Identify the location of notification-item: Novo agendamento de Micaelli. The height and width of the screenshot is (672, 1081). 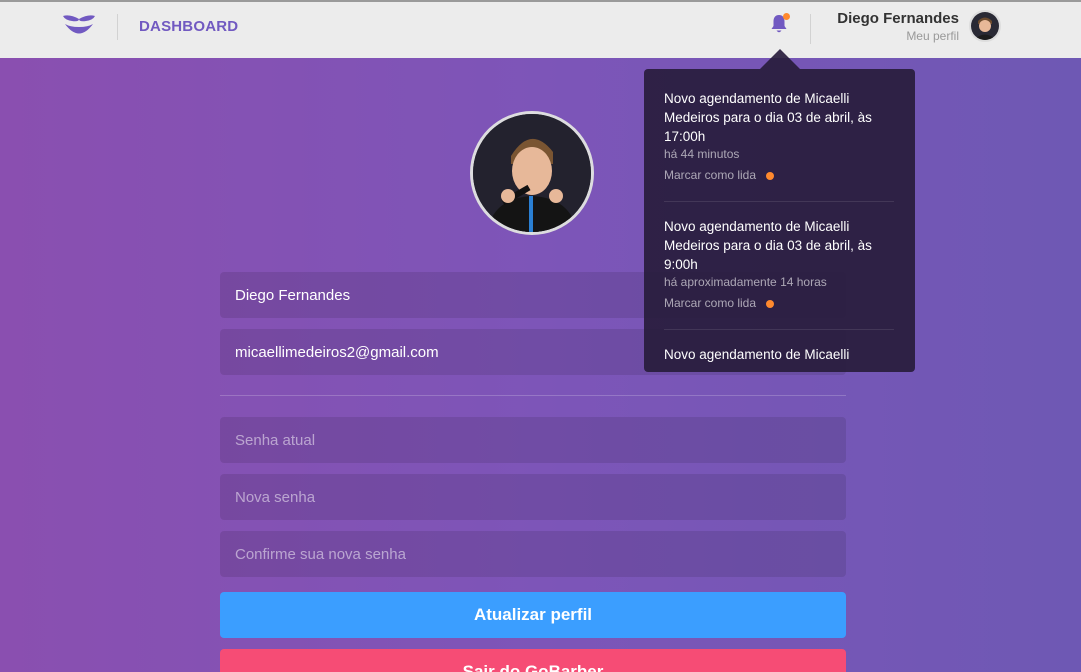
(779, 354).